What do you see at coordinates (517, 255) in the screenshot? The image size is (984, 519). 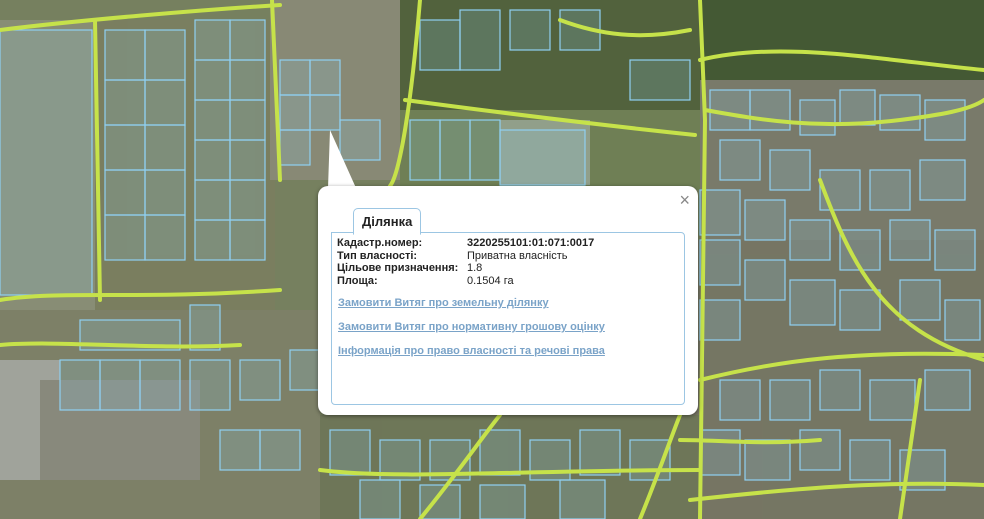 I see `ownership-type-value: Приватна власність` at bounding box center [517, 255].